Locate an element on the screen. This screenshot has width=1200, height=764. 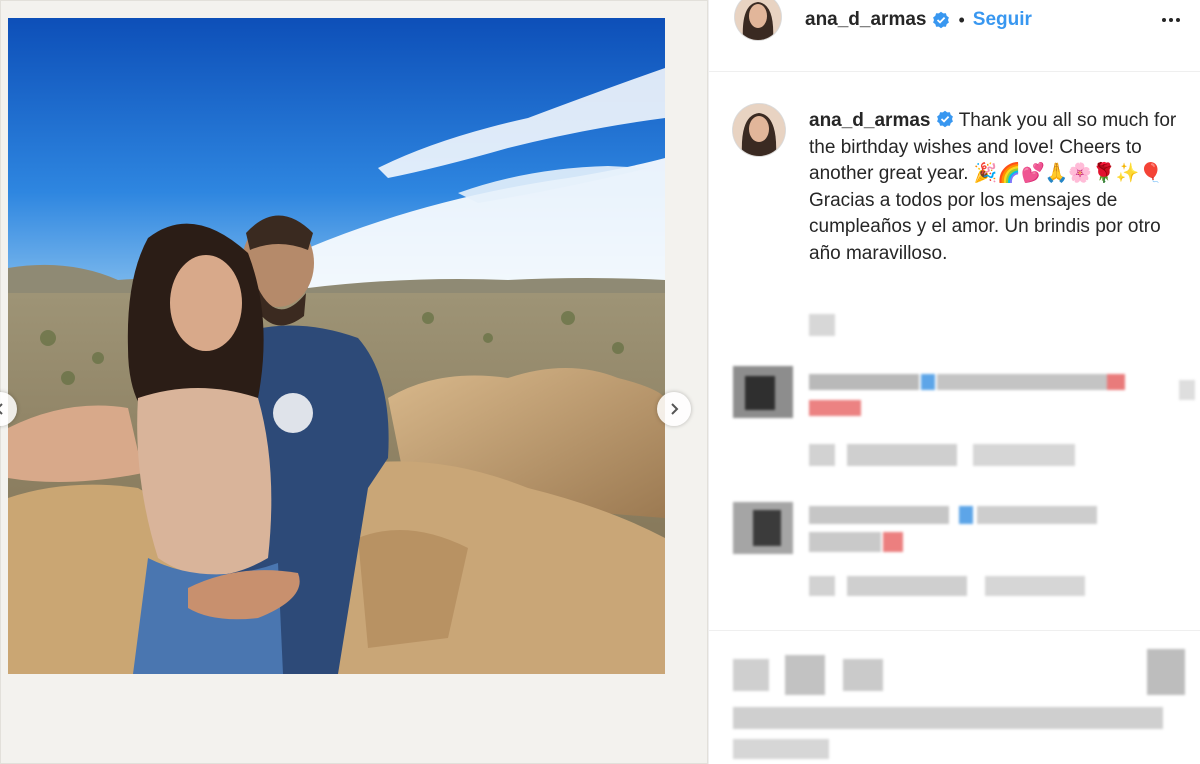
more-options-icon is located at coordinates (1164, 20).